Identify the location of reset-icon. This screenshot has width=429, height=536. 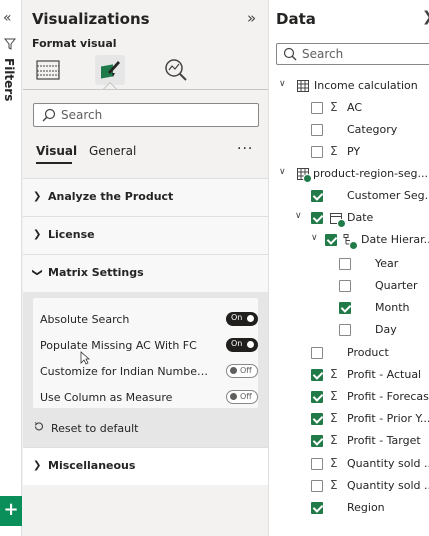
(38, 426).